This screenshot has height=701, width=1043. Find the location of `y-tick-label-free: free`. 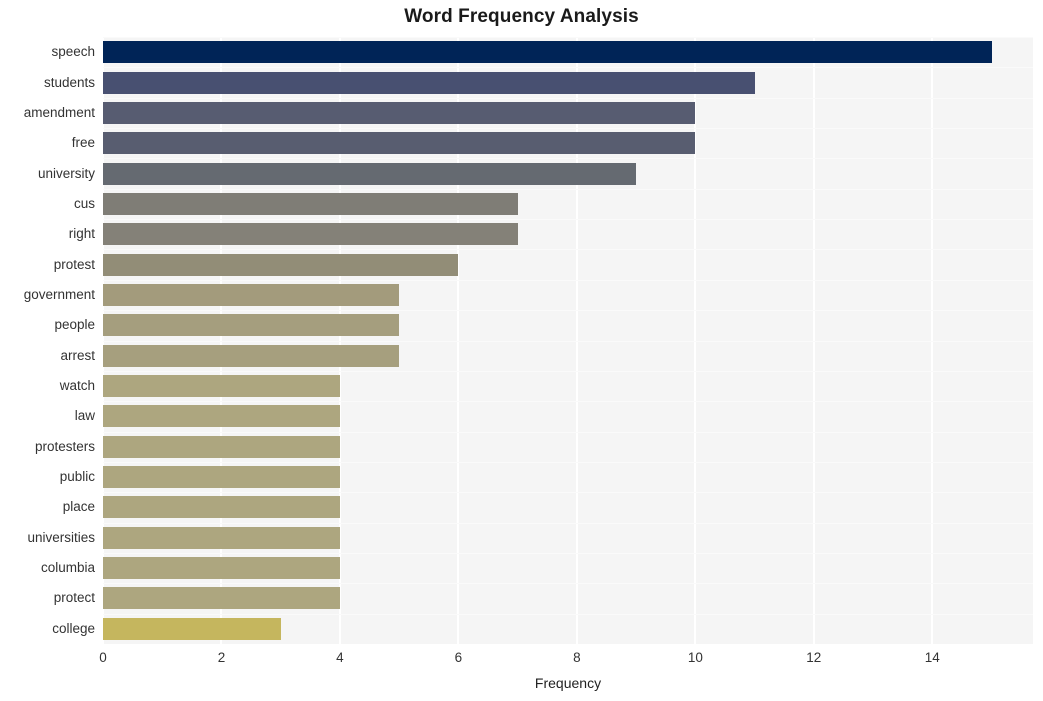

y-tick-label-free: free is located at coordinates (83, 143).